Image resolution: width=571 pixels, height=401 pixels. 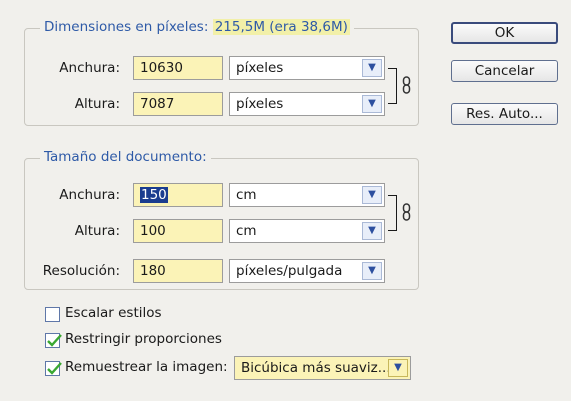 I want to click on scale-styles-label: Escalar estilos, so click(x=113, y=313).